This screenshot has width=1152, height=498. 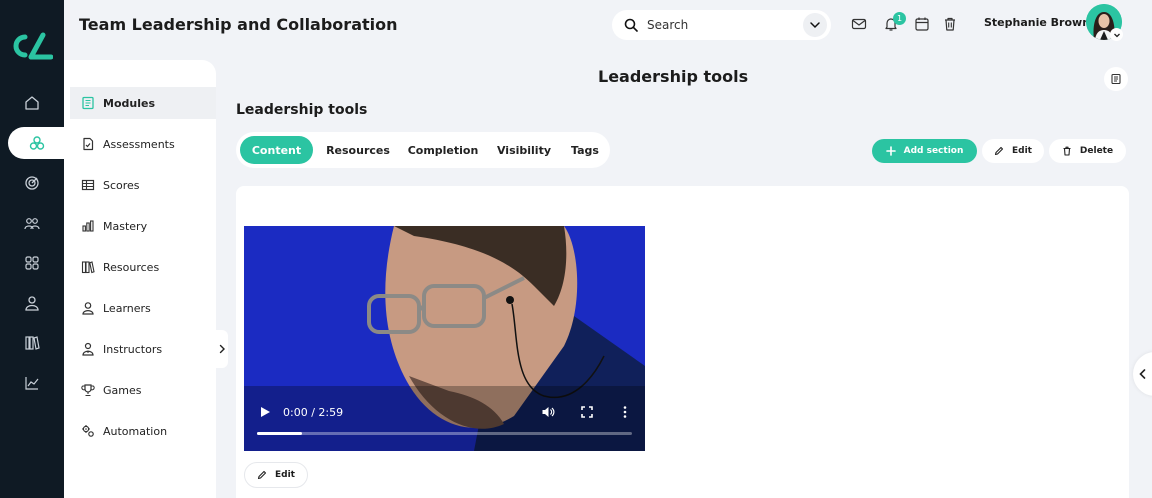 What do you see at coordinates (88, 431) in the screenshot?
I see `gears-icon` at bounding box center [88, 431].